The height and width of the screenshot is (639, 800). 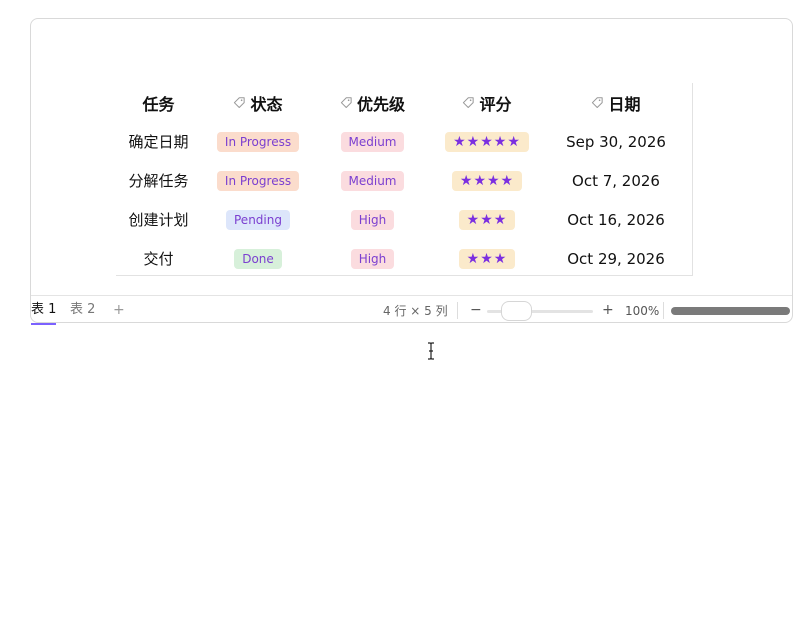 I want to click on table-header-row: 任务 状态 优先级 评分 日期, so click(x=404, y=102).